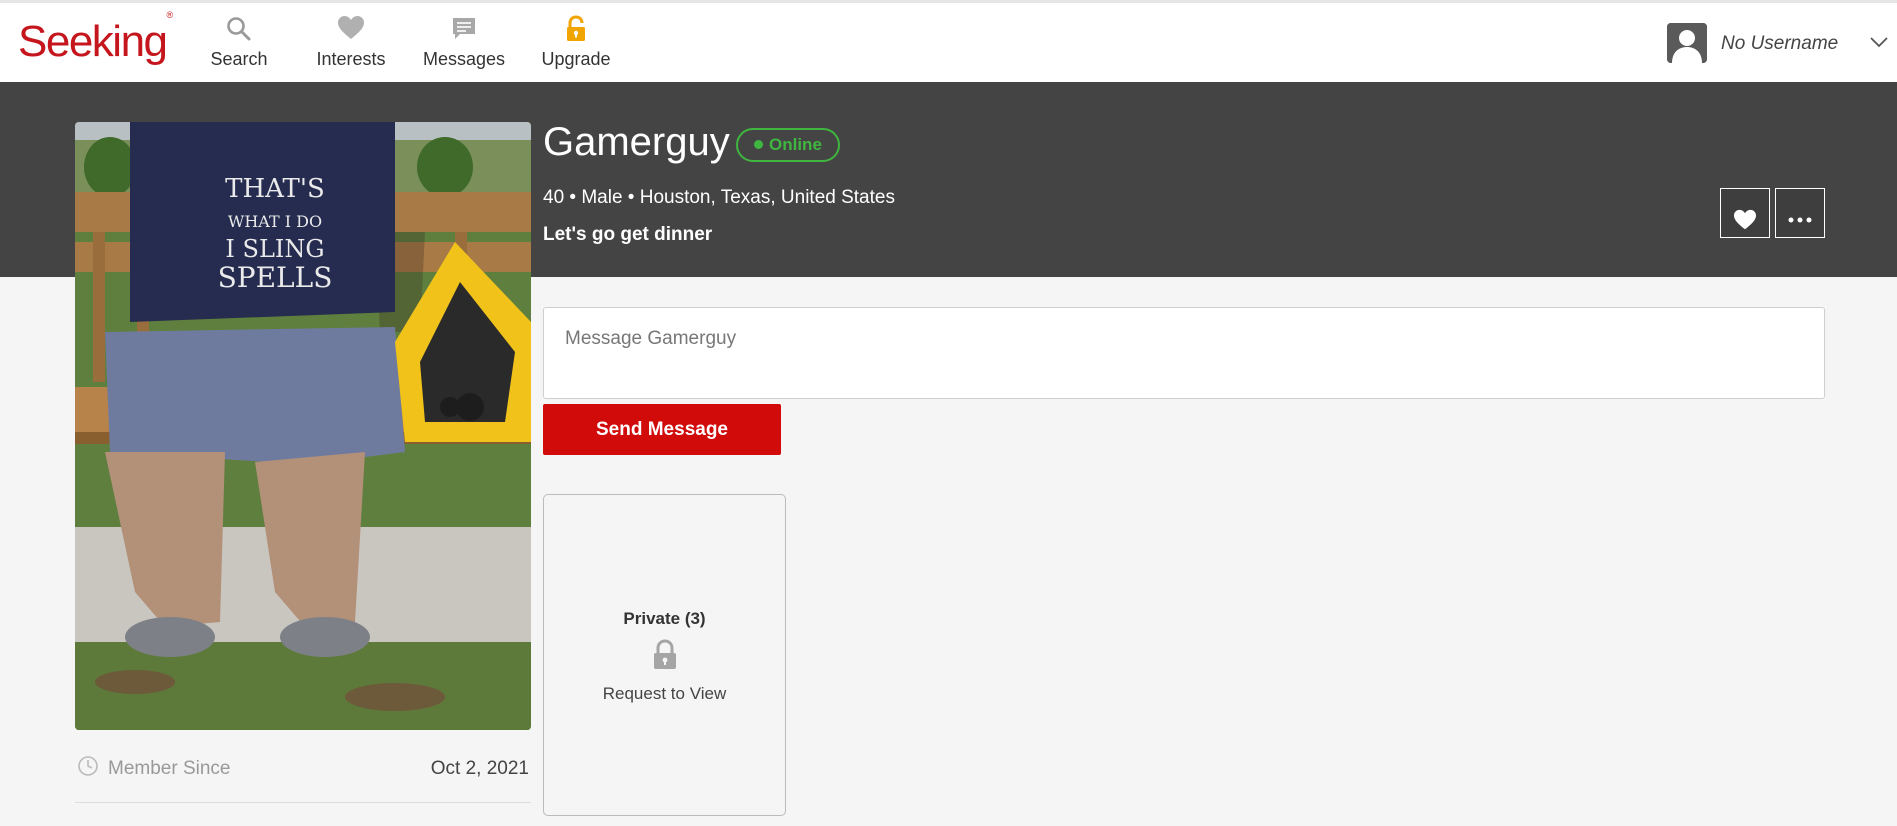 The image size is (1897, 826). What do you see at coordinates (1800, 213) in the screenshot?
I see `more-options-button` at bounding box center [1800, 213].